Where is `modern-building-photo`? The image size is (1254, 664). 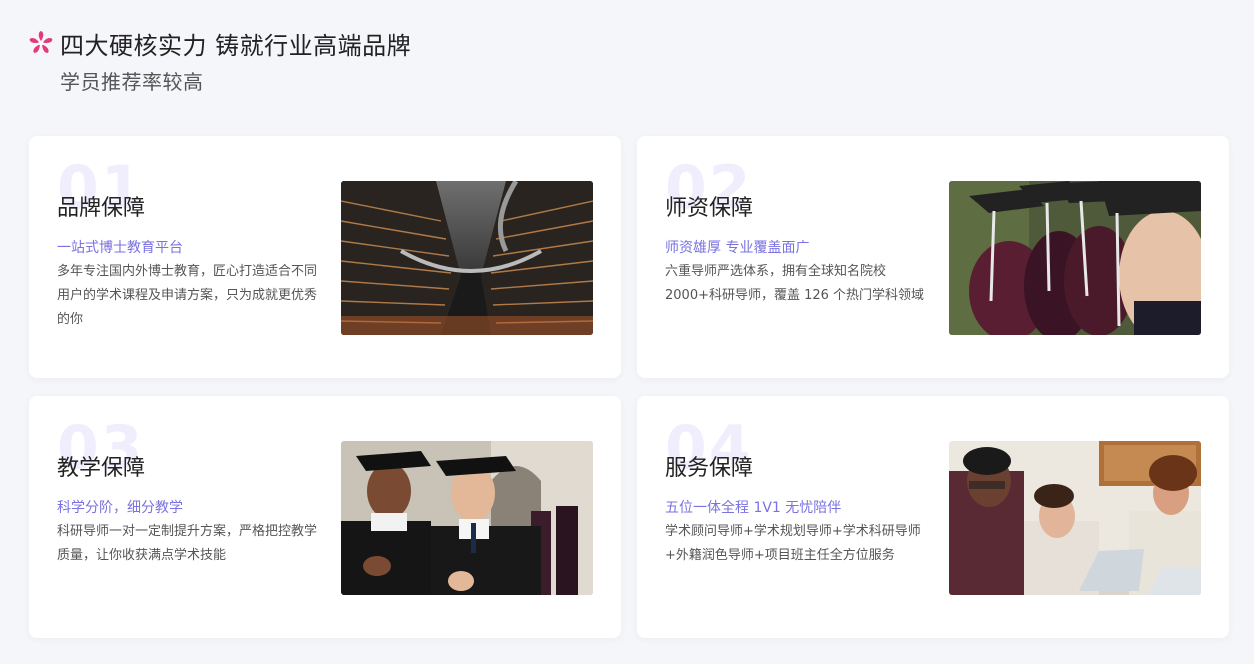
modern-building-photo is located at coordinates (467, 258).